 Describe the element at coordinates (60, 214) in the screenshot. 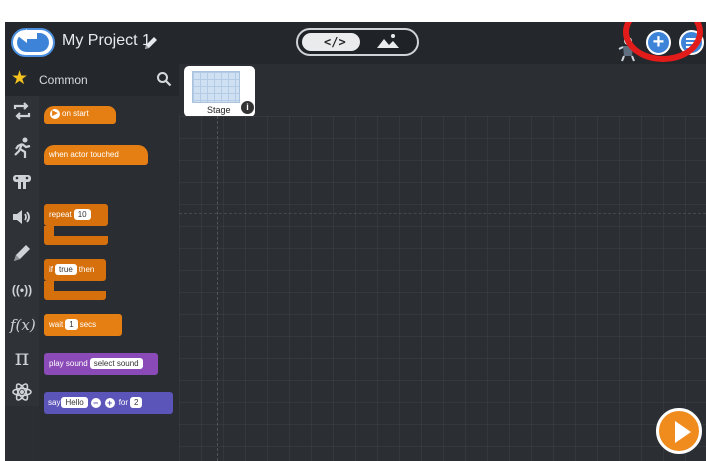

I see `repeat-label: repeat` at that location.